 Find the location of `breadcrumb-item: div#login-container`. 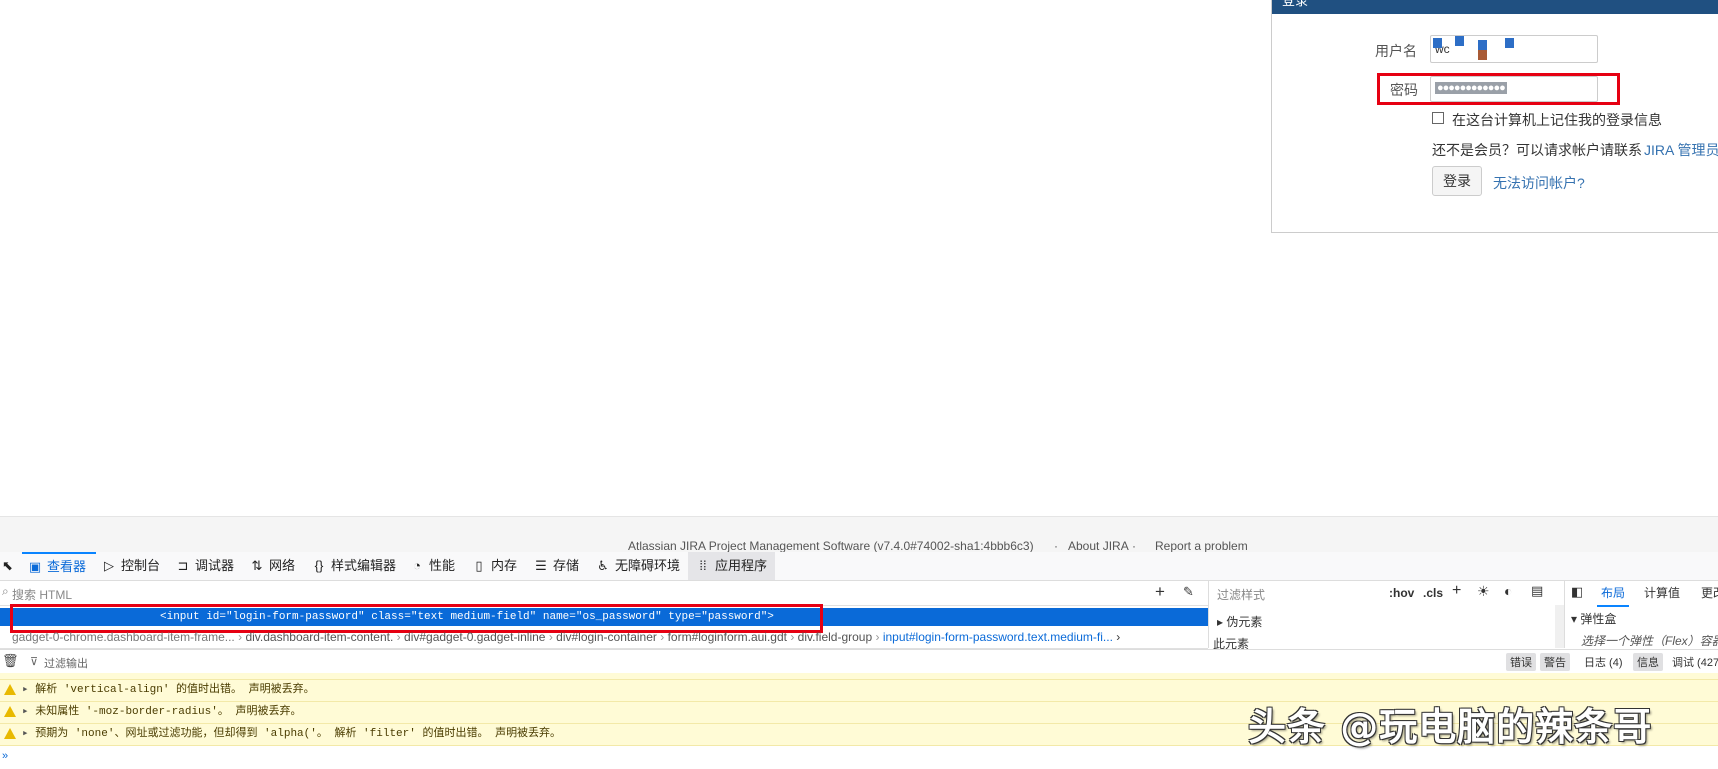

breadcrumb-item: div#login-container is located at coordinates (606, 637).